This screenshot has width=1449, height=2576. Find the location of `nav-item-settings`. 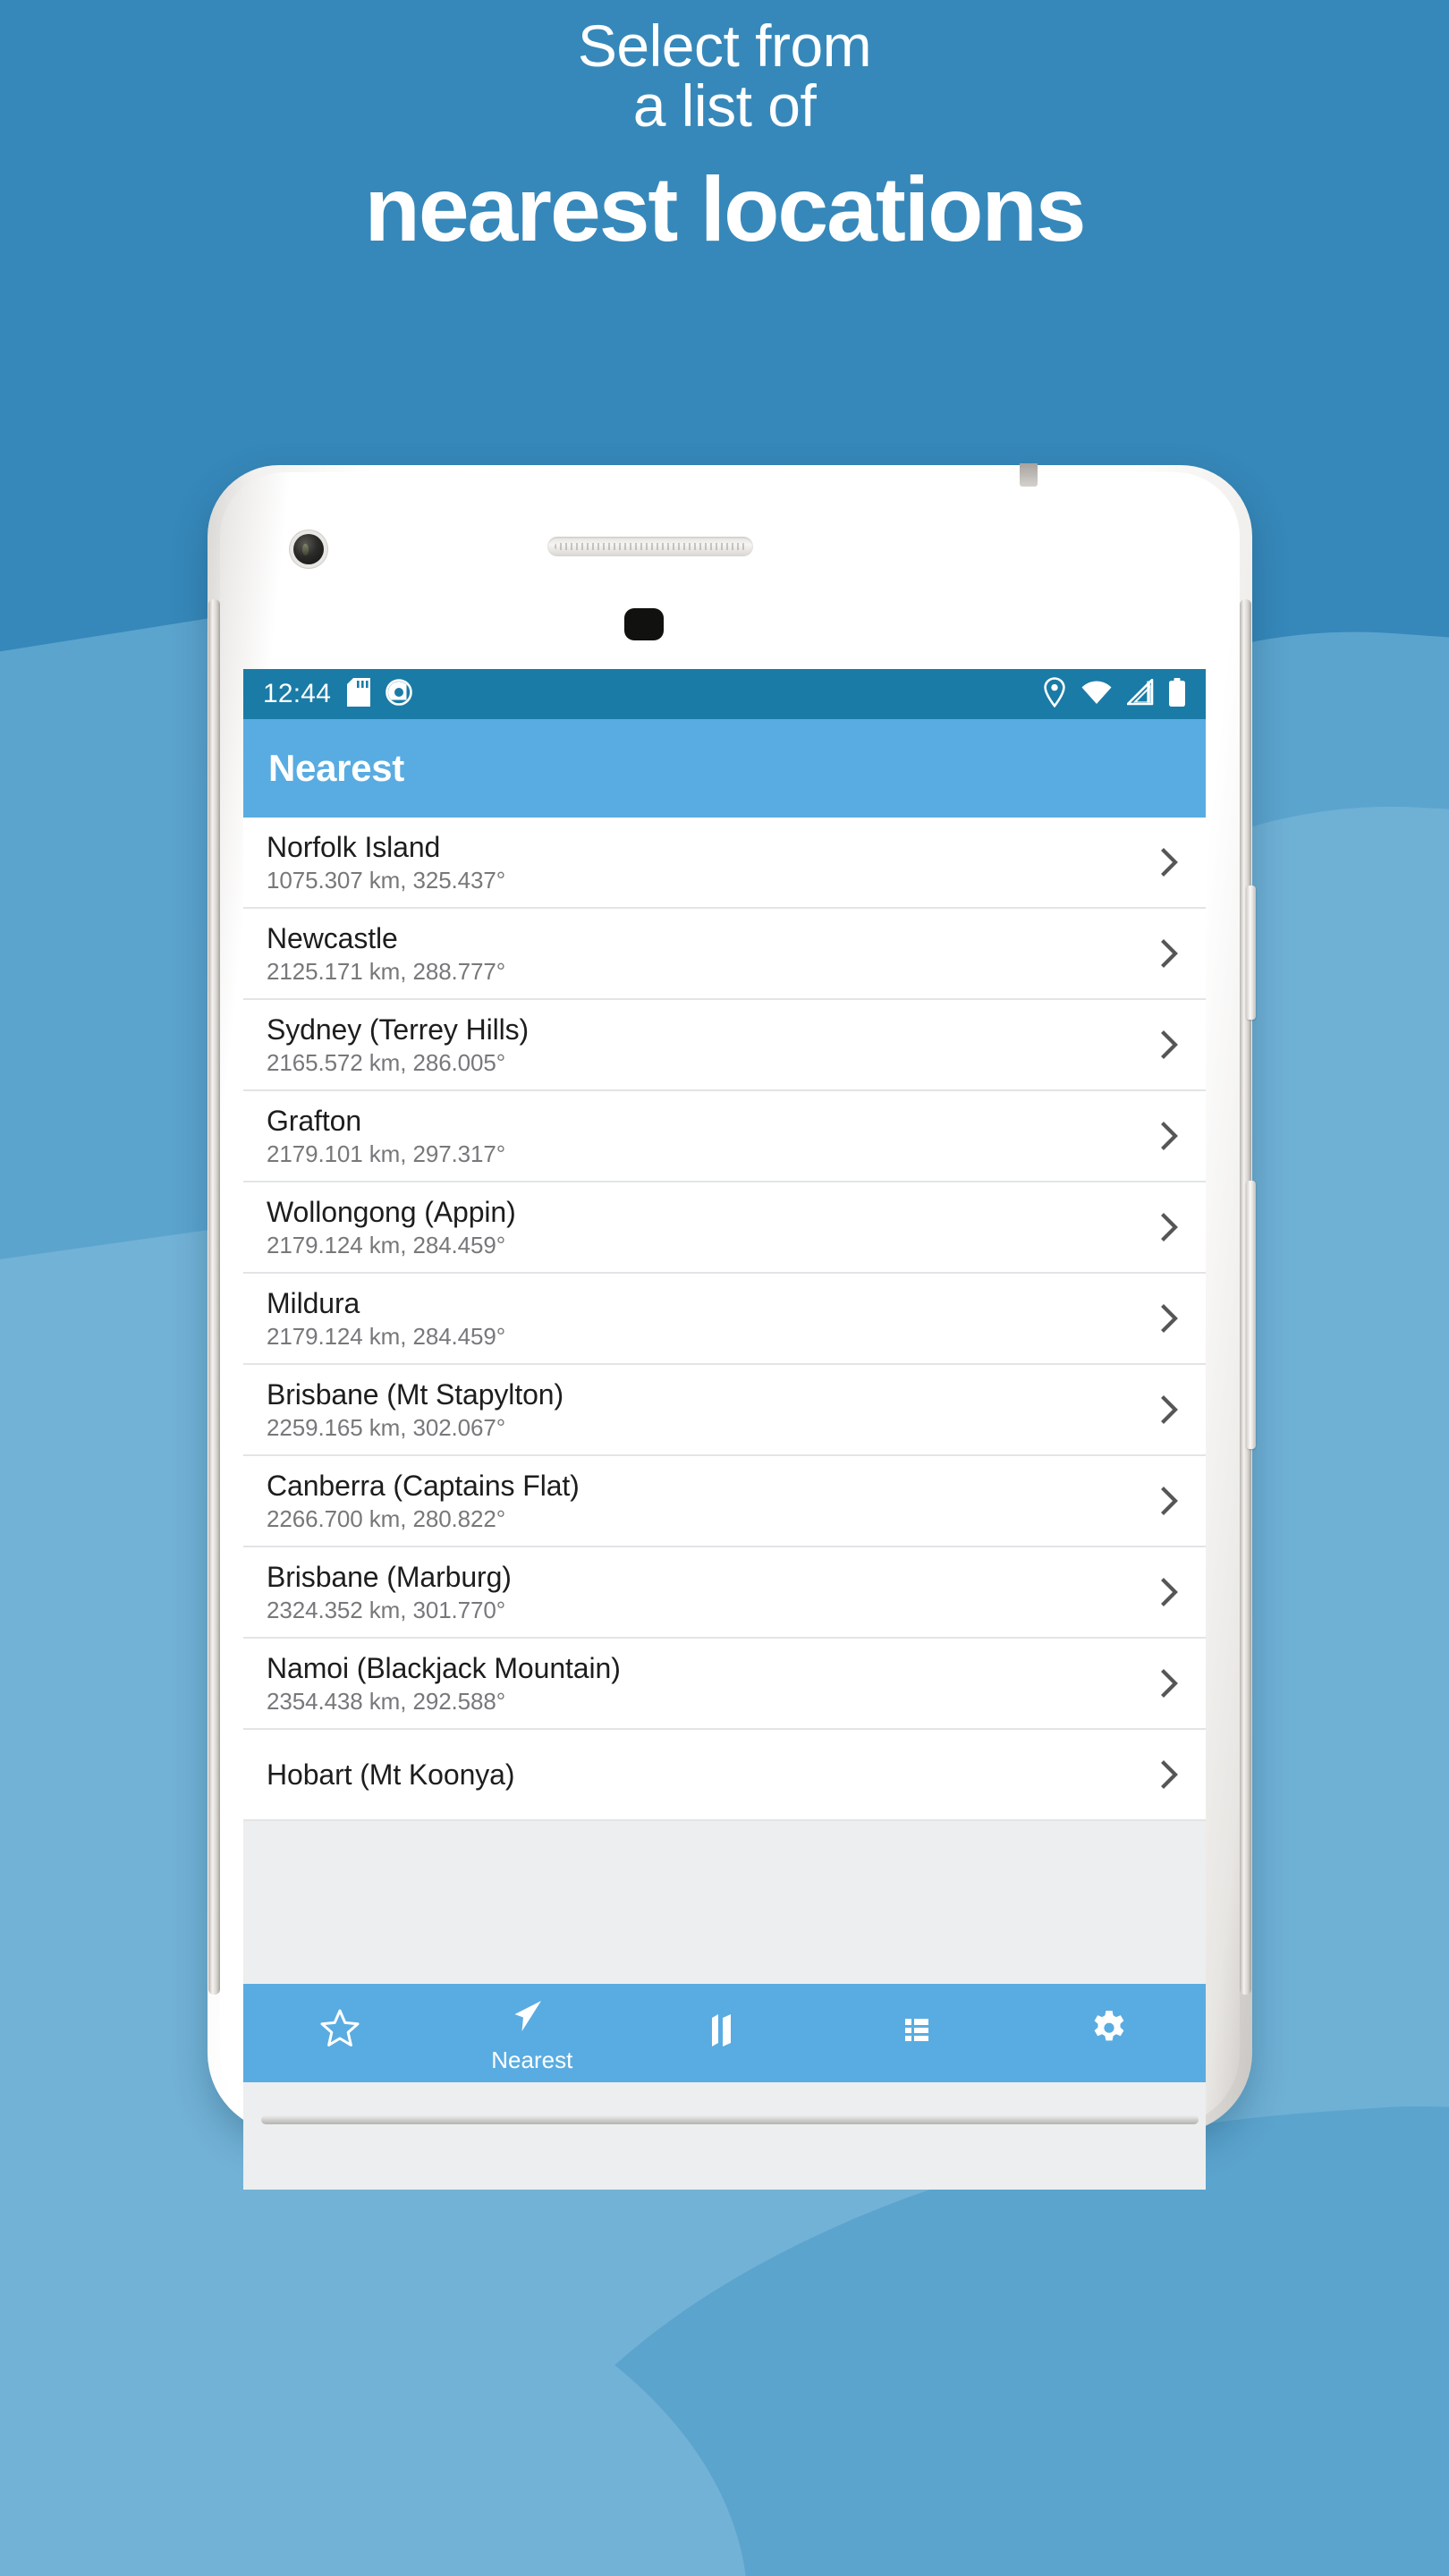

nav-item-settings is located at coordinates (1109, 2033).